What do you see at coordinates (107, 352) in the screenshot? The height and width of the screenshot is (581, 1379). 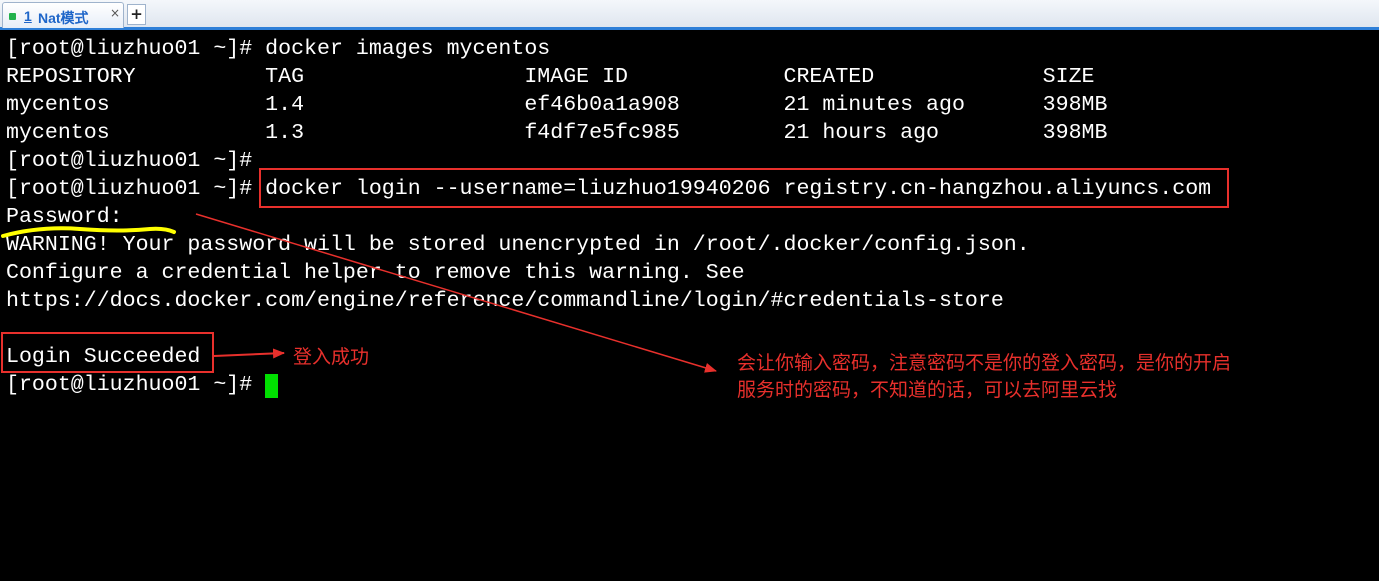 I see `login-succeeded-highlight-box` at bounding box center [107, 352].